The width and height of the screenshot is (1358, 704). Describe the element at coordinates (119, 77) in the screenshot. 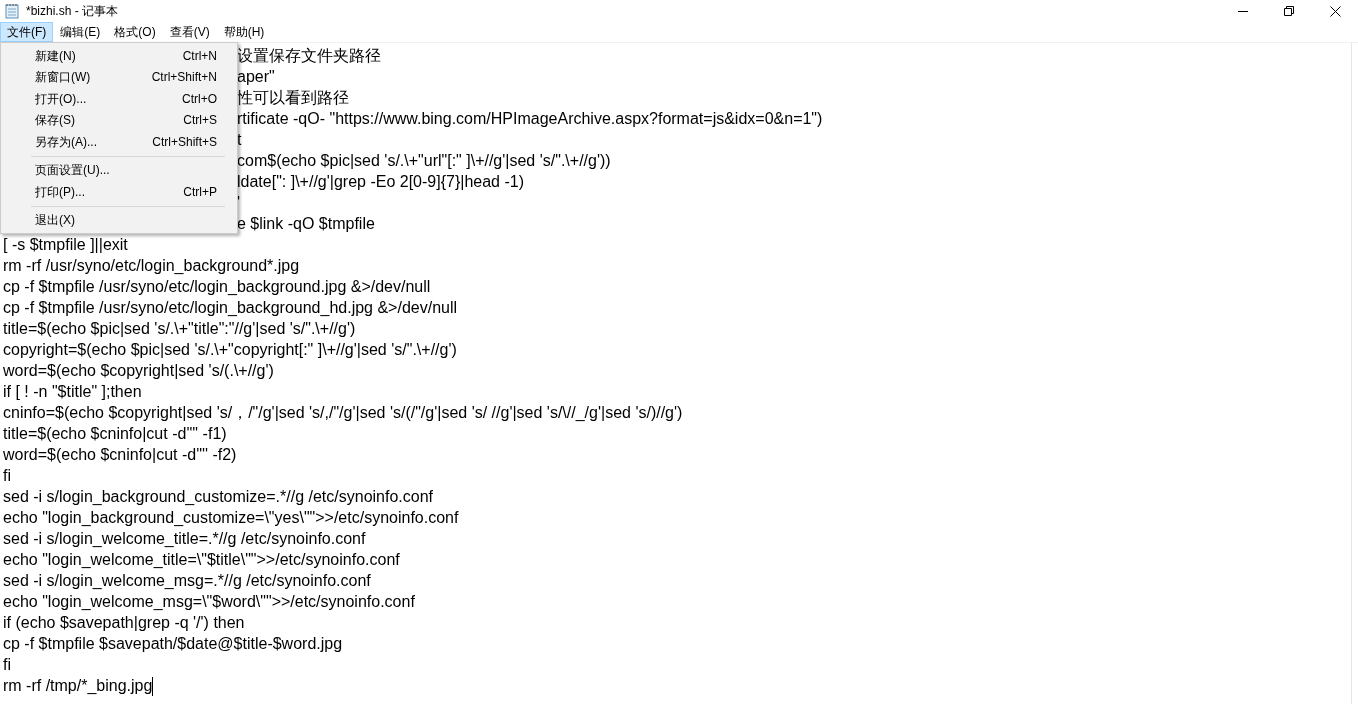

I see `menu-item: 新窗口(W) Ctrl+Shift+N` at that location.